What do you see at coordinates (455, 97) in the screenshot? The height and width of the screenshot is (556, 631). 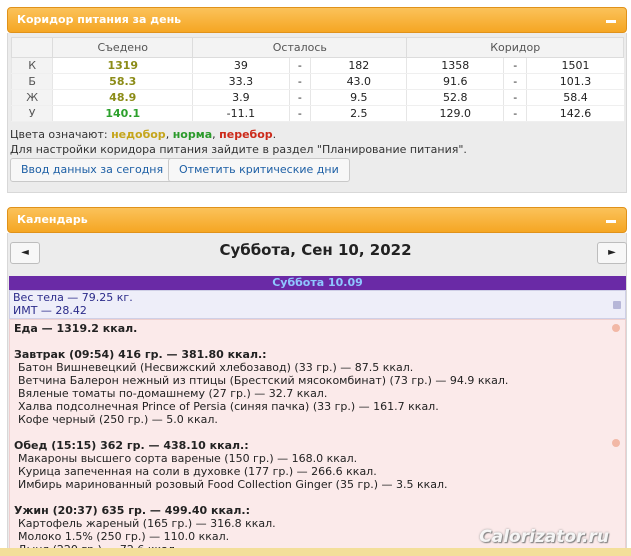 I see `corridor-min: 52.8` at bounding box center [455, 97].